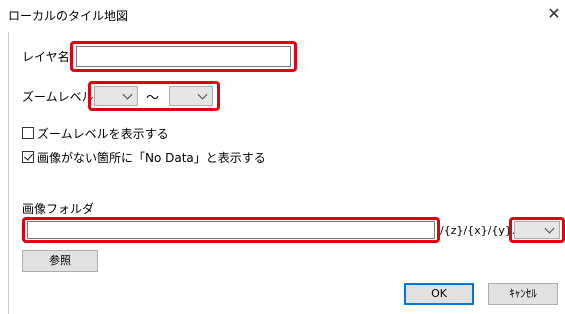 The image size is (565, 314). I want to click on image-folder-highlight, so click(231, 230).